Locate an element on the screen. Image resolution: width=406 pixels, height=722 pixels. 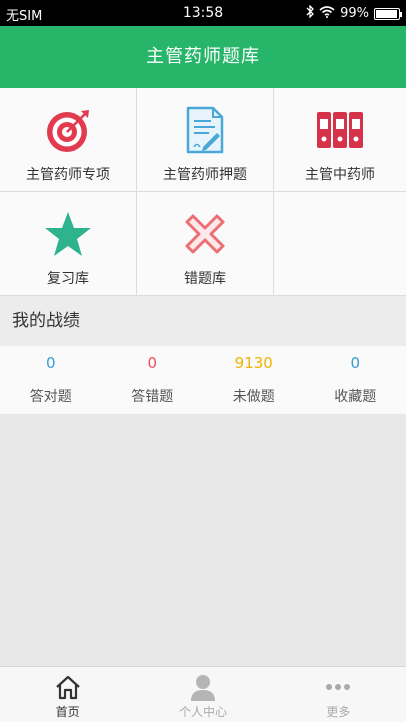
menu-item-empty is located at coordinates (340, 244).